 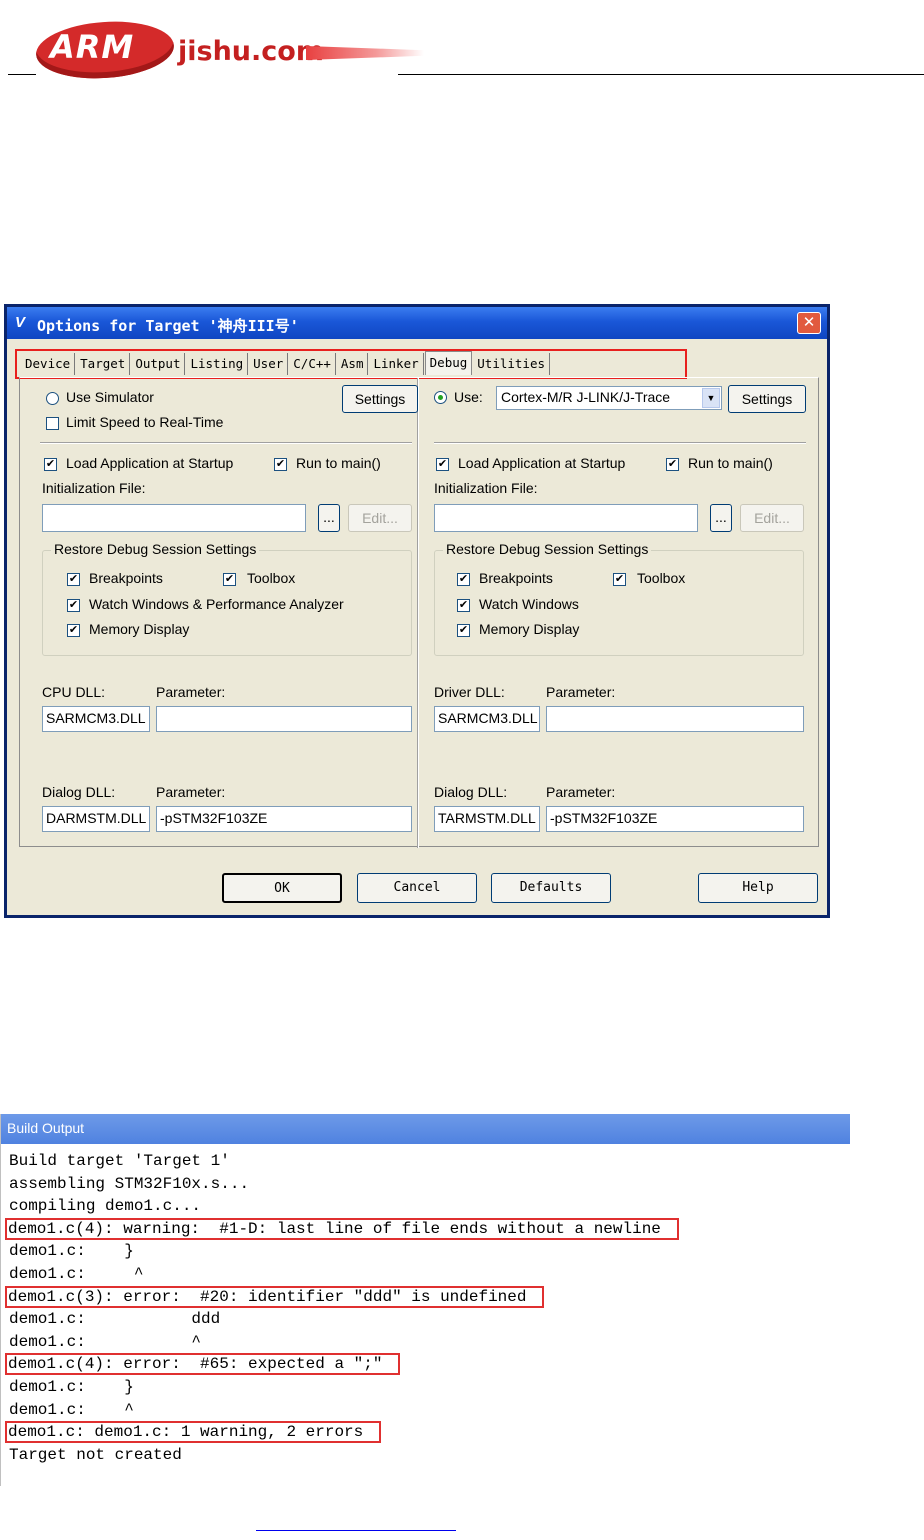 What do you see at coordinates (251, 51) in the screenshot?
I see `logo-domain-text: jishu.com` at bounding box center [251, 51].